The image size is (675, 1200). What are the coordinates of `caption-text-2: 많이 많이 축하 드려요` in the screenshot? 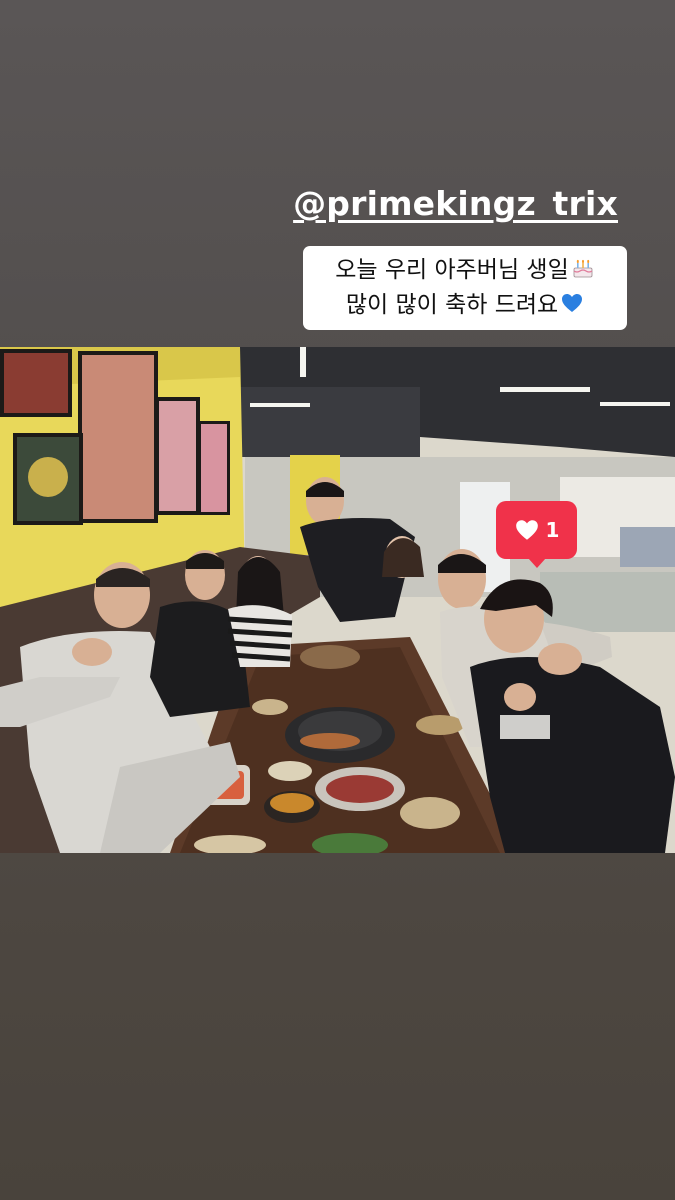 It's located at (452, 305).